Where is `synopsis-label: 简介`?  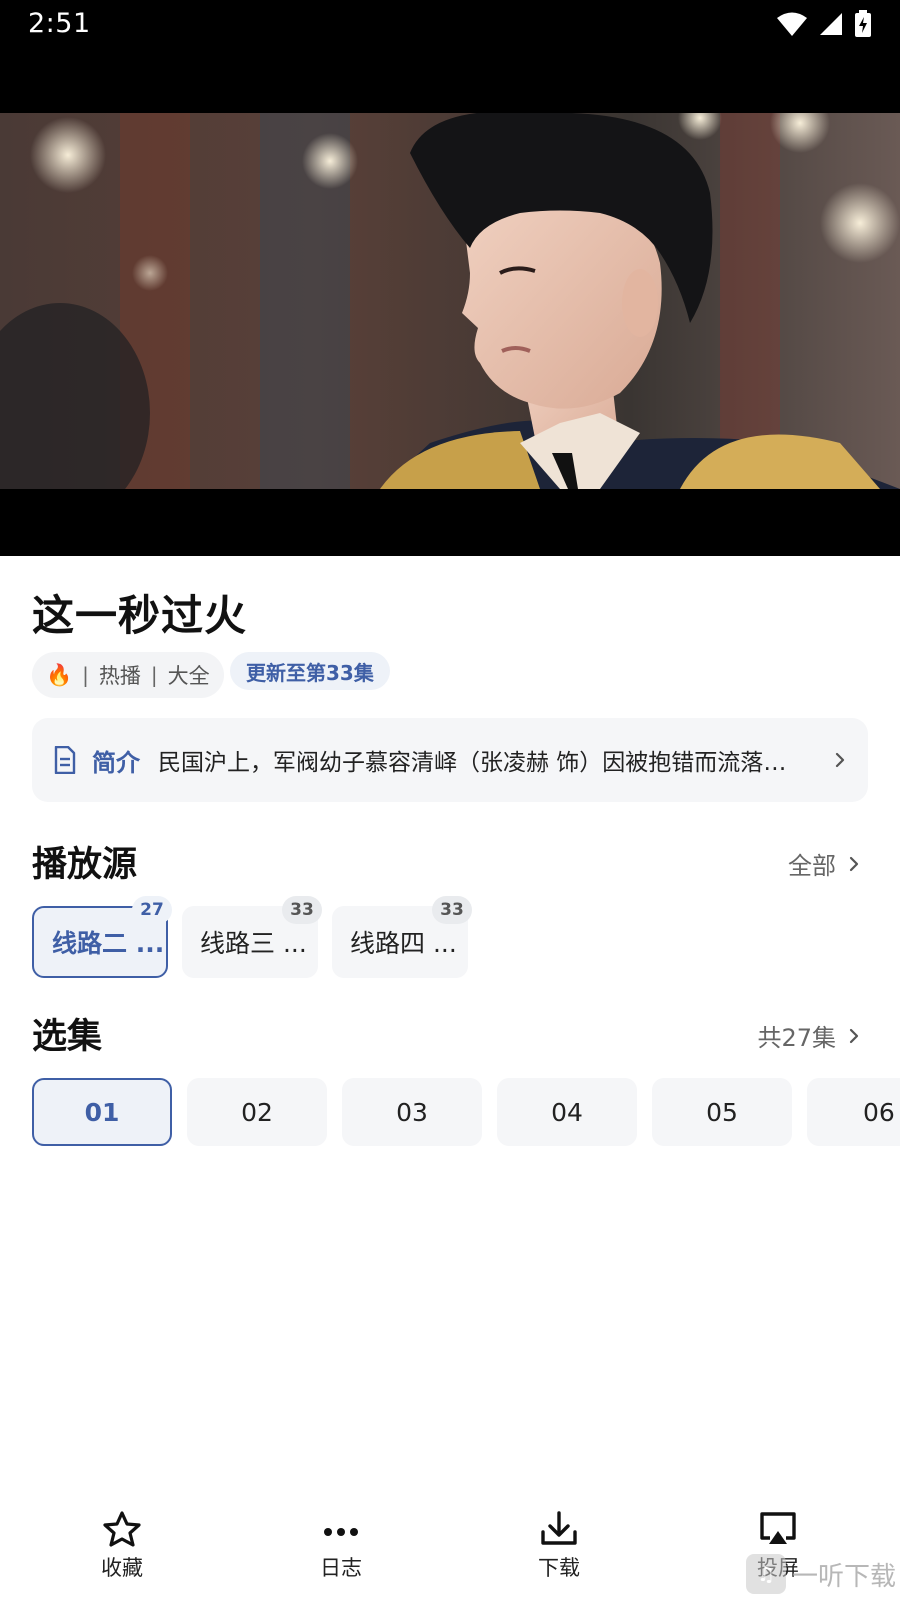 synopsis-label: 简介 is located at coordinates (116, 762).